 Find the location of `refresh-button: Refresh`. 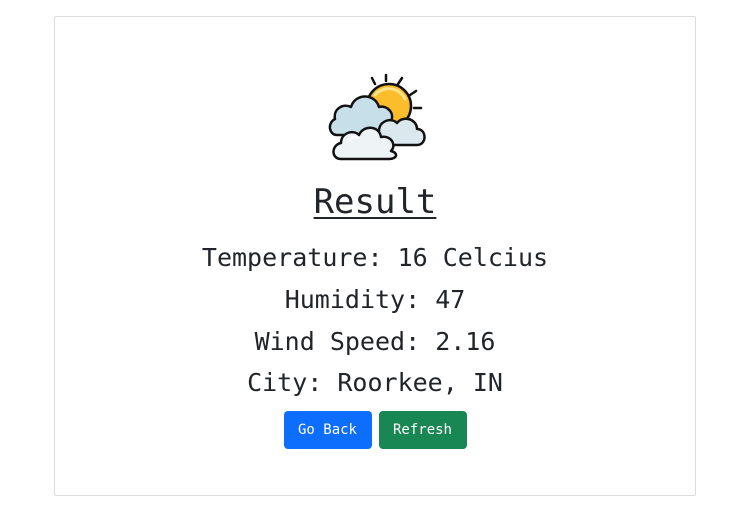

refresh-button: Refresh is located at coordinates (422, 430).